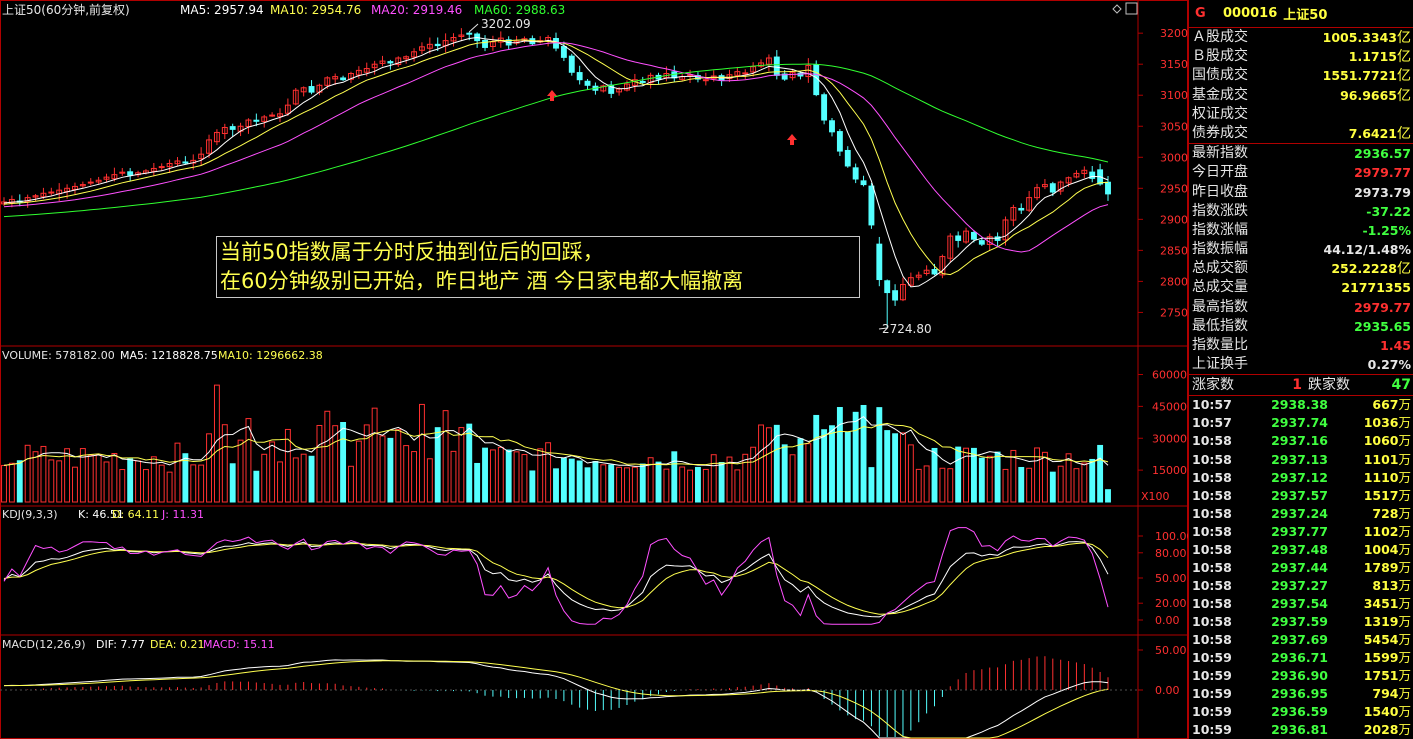 The width and height of the screenshot is (1413, 739). I want to click on tick-row: 10:58 2937.57 1517万, so click(1301, 496).